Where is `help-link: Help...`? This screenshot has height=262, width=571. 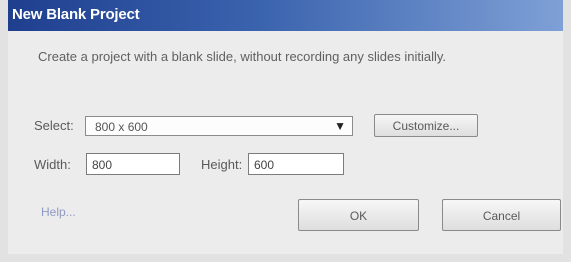 help-link: Help... is located at coordinates (58, 212).